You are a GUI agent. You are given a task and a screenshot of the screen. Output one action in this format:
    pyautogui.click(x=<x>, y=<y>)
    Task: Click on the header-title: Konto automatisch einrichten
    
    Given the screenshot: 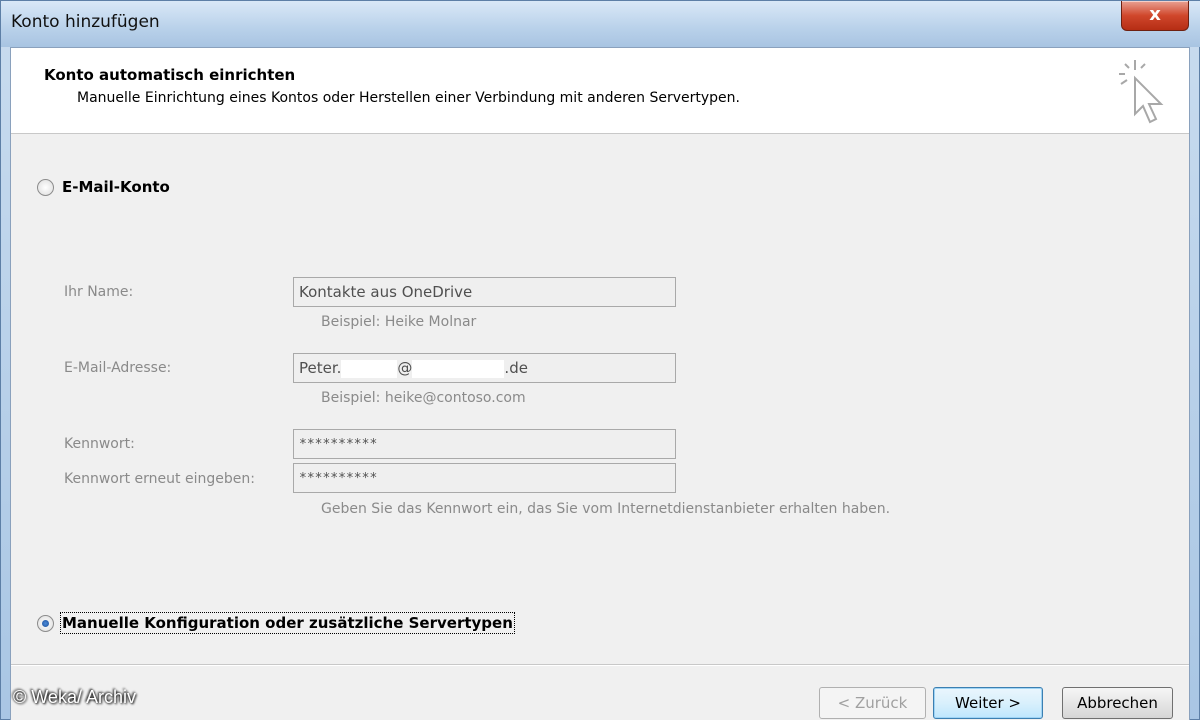 What is the action you would take?
    pyautogui.click(x=170, y=75)
    